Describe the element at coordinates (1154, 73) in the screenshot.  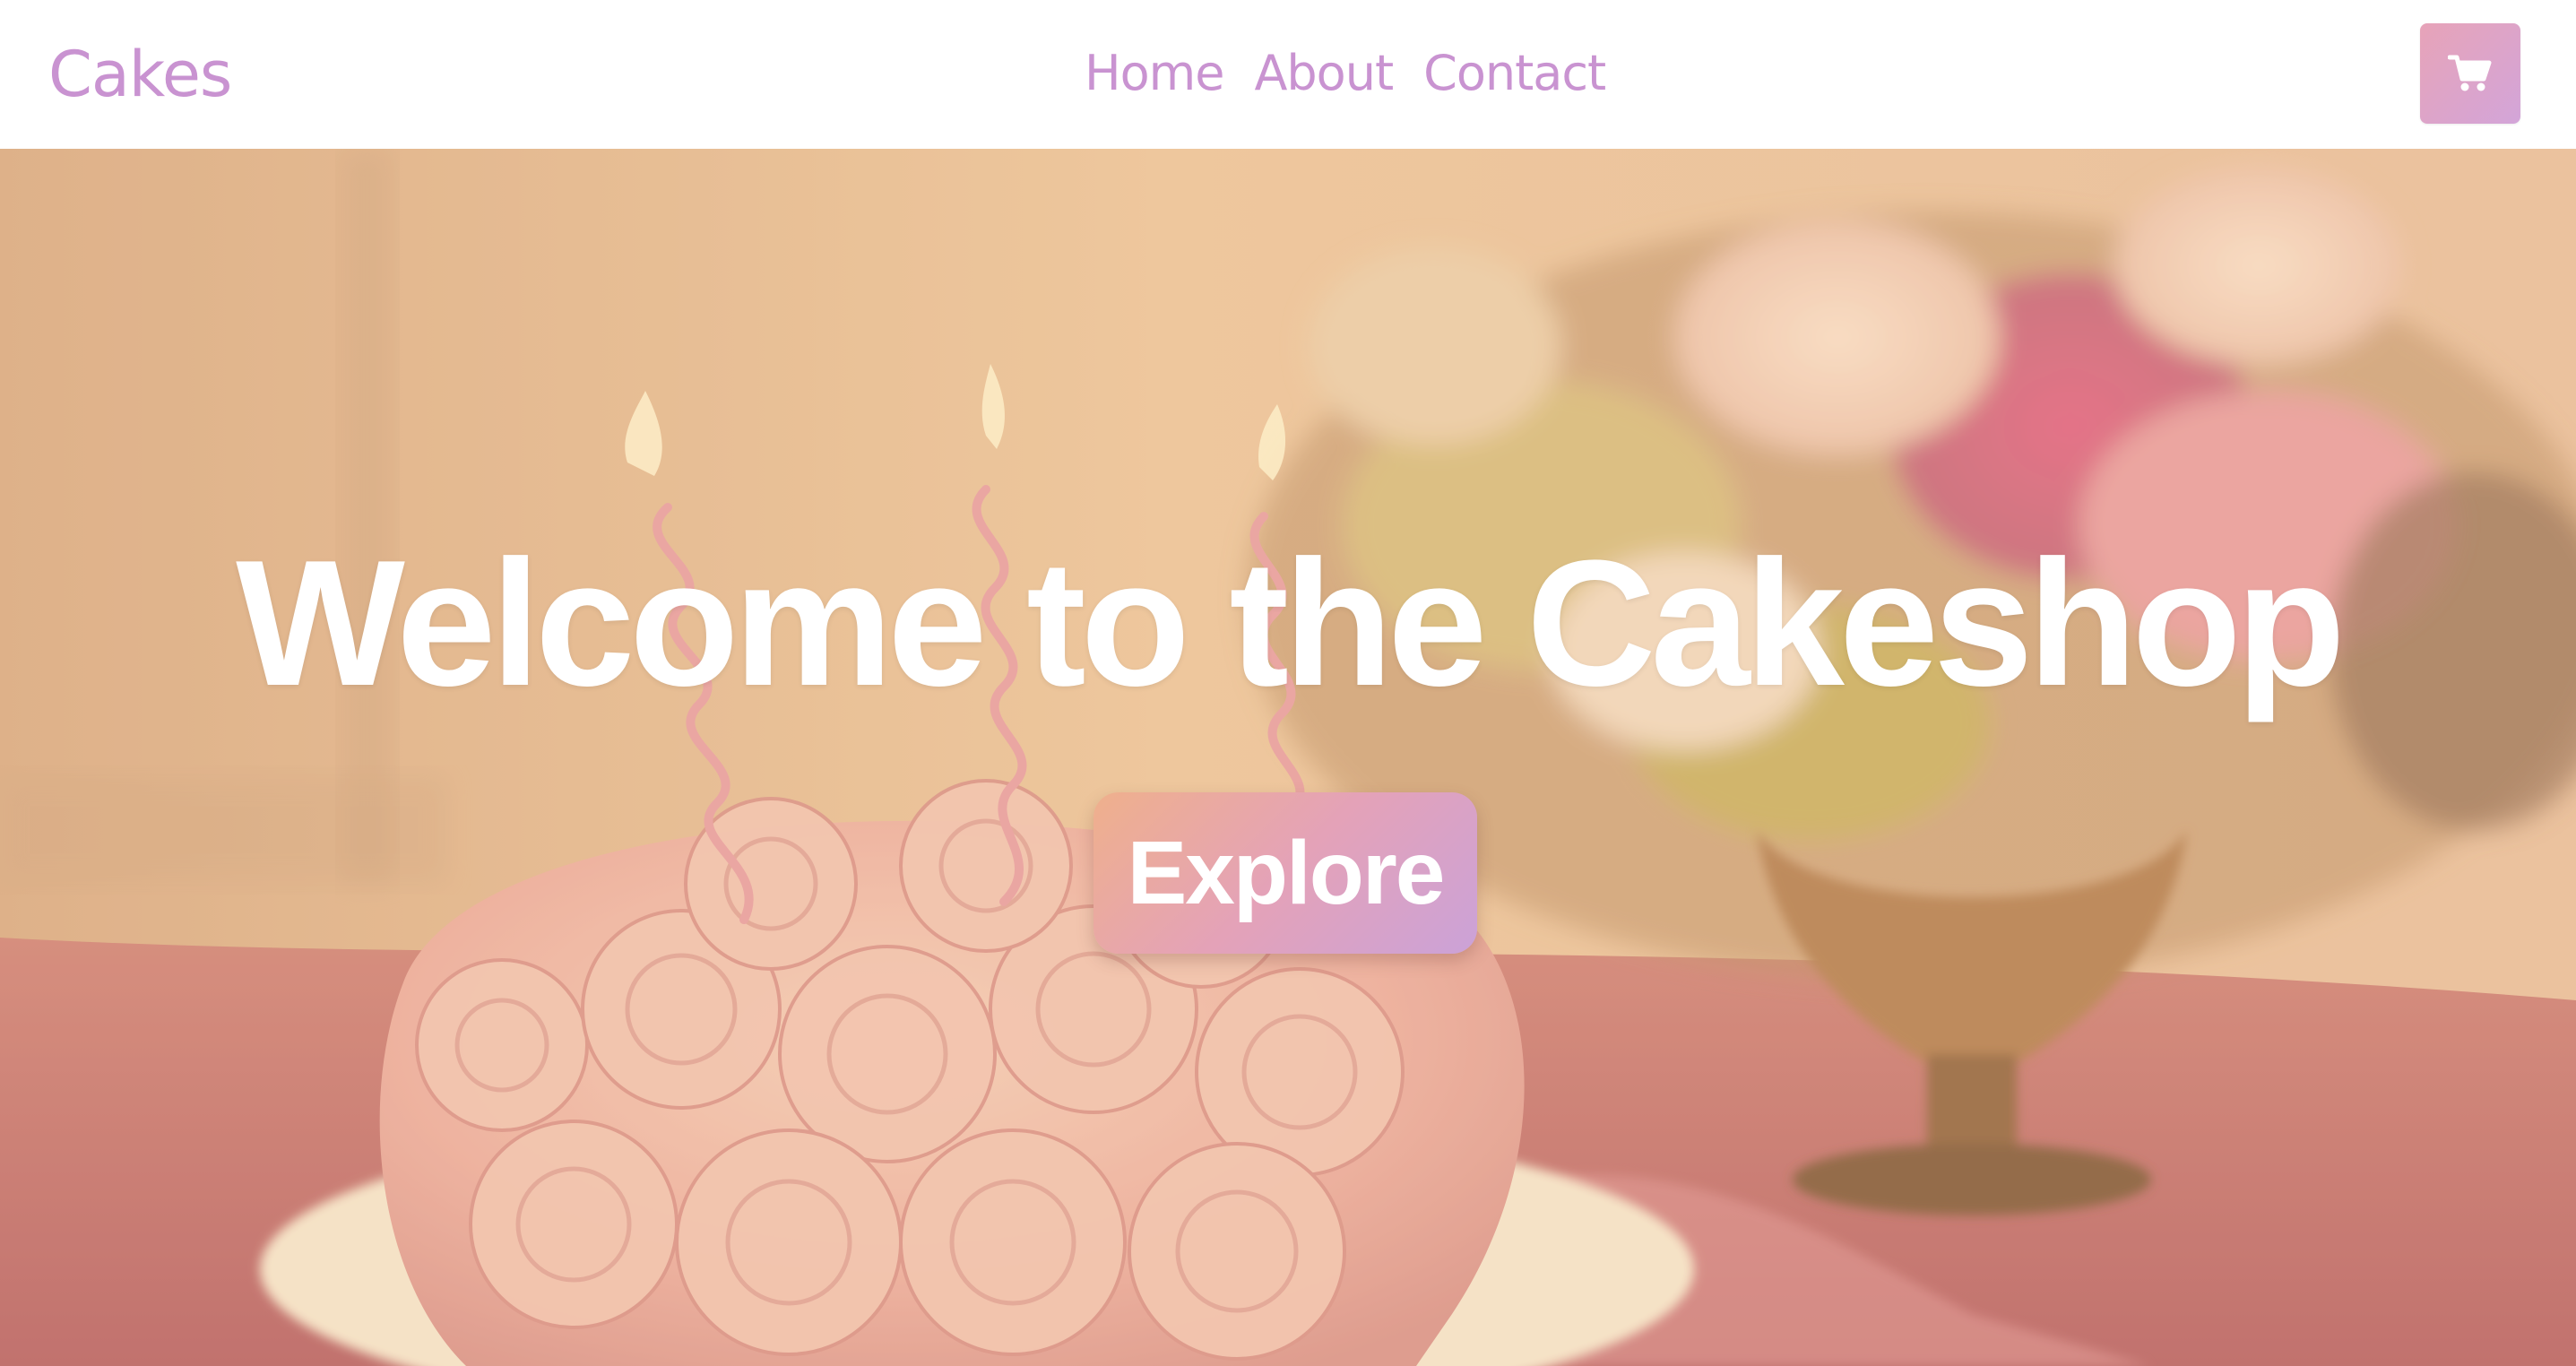
I see `nav-link-home: Home` at that location.